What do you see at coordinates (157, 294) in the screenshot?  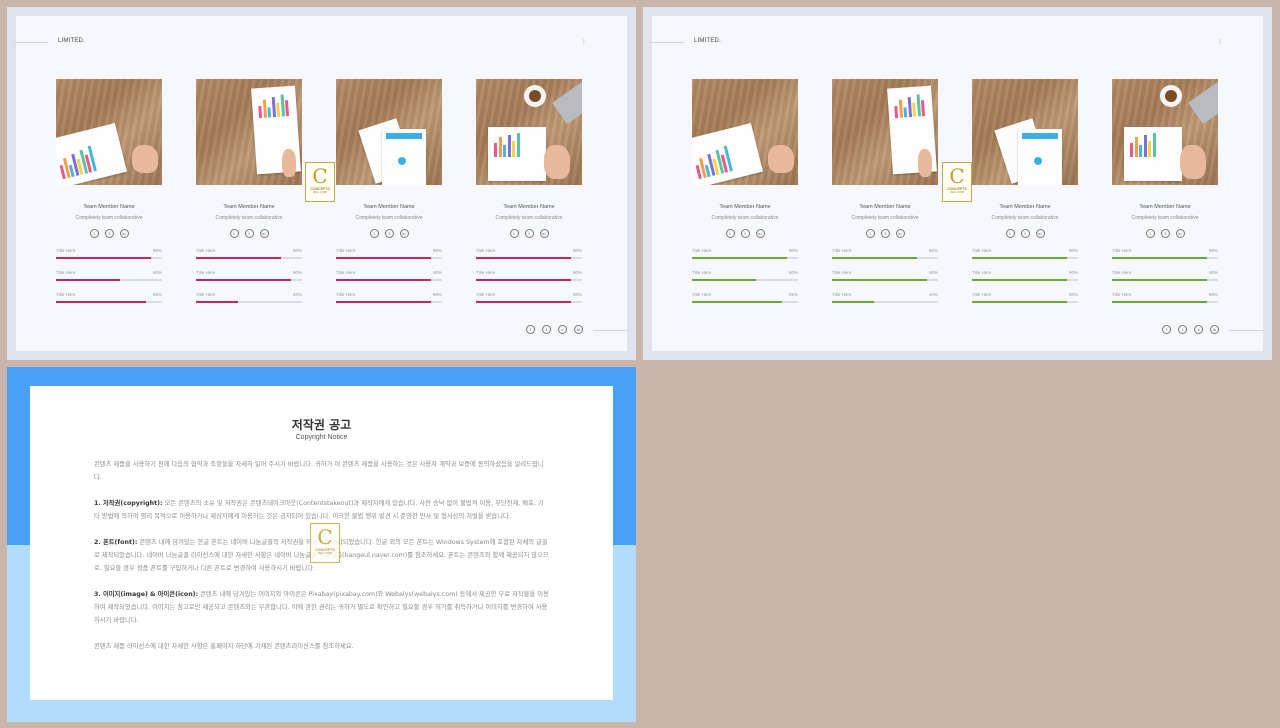 I see `skill-percent: 85%` at bounding box center [157, 294].